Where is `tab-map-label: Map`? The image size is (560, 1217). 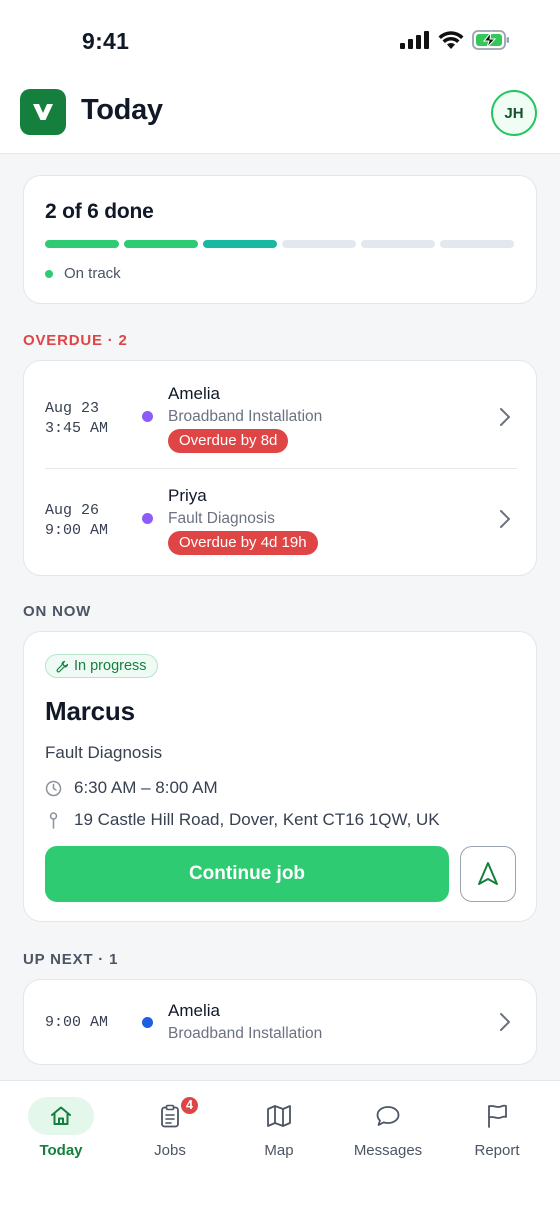 tab-map-label: Map is located at coordinates (279, 1150).